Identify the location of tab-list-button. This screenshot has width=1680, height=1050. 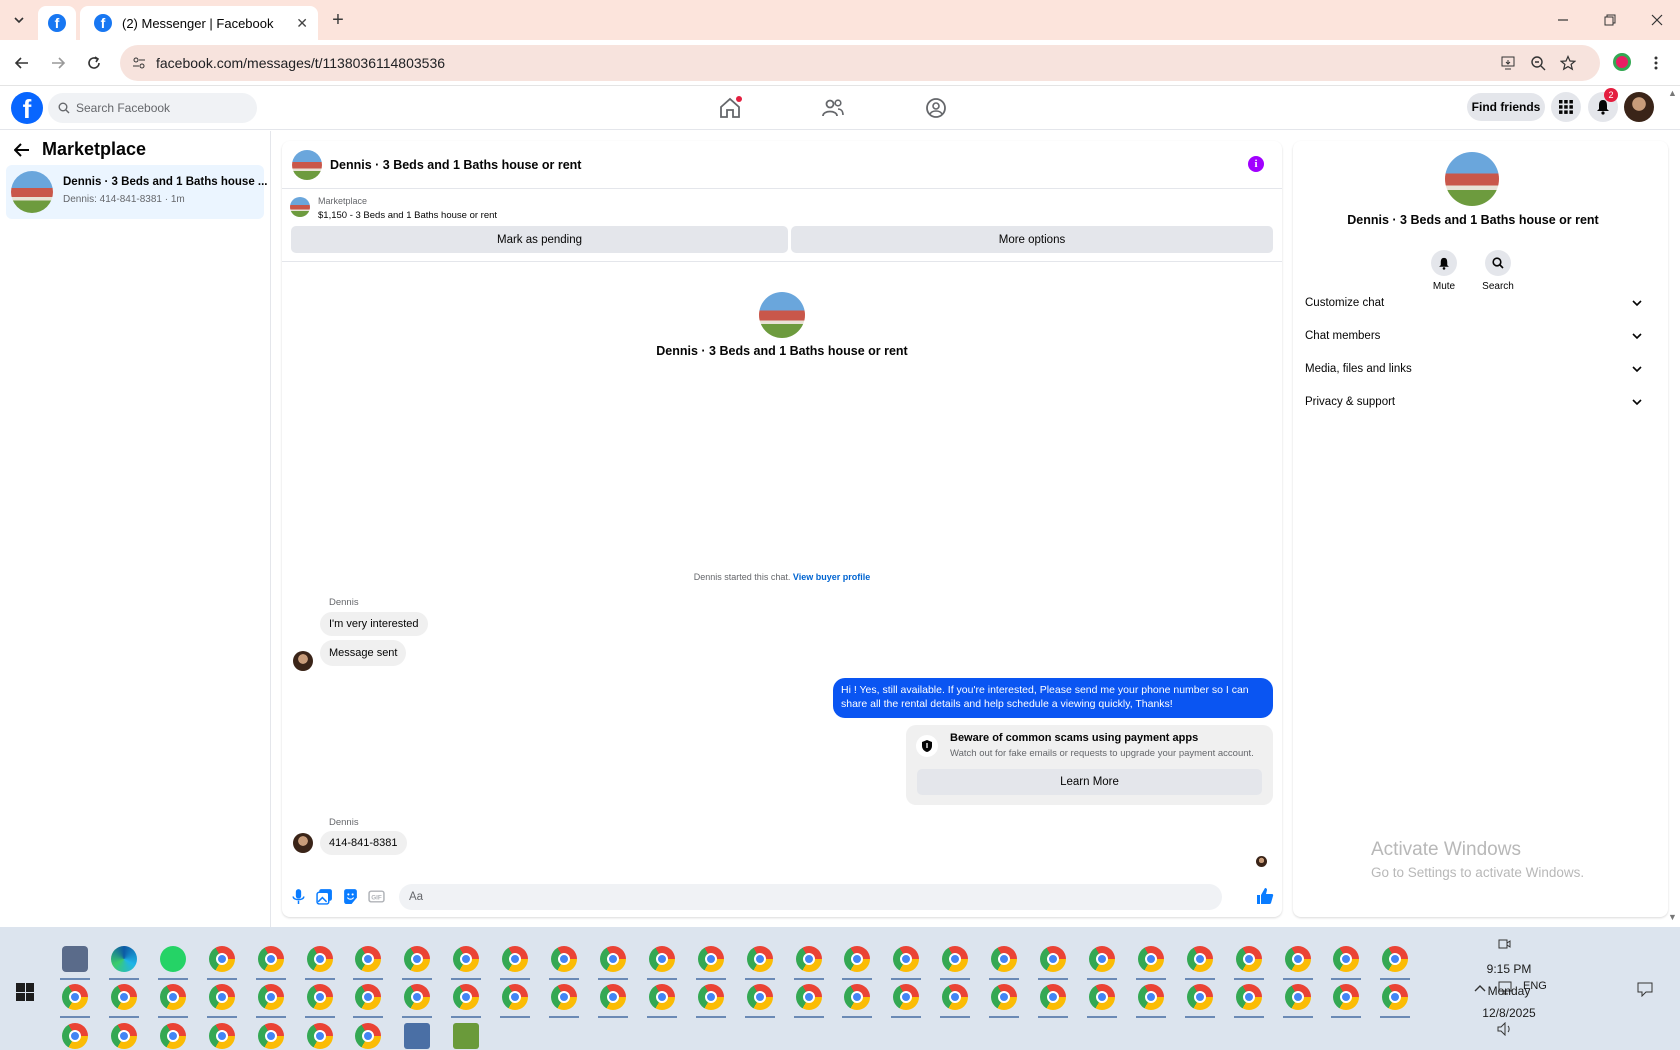
(19, 20).